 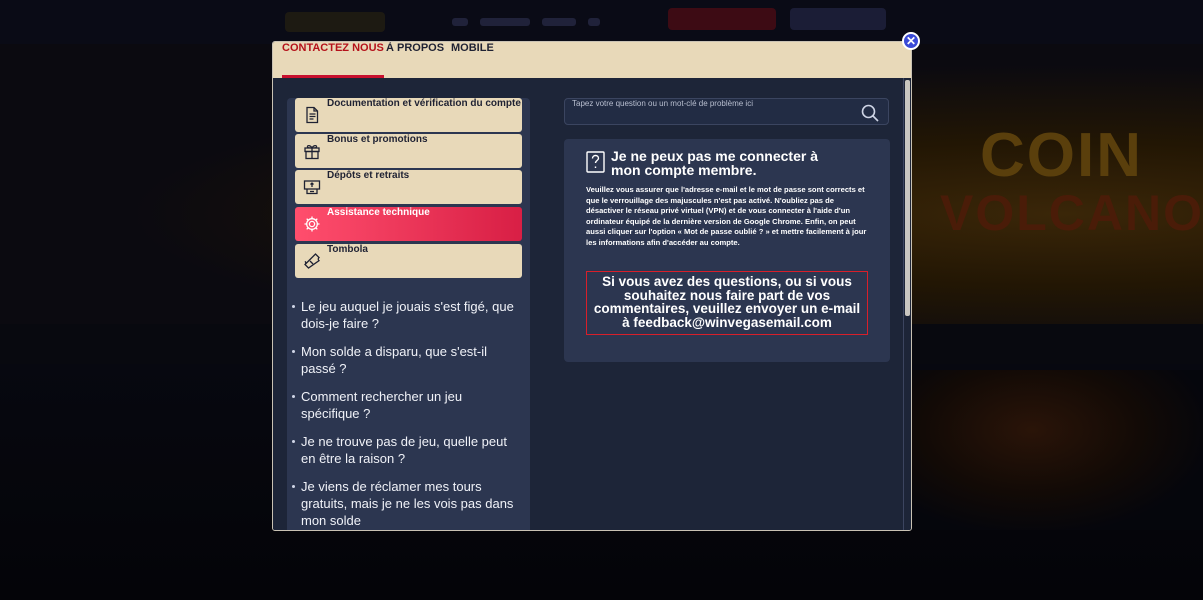 What do you see at coordinates (415, 60) in the screenshot?
I see `tab-about: À PROPOS` at bounding box center [415, 60].